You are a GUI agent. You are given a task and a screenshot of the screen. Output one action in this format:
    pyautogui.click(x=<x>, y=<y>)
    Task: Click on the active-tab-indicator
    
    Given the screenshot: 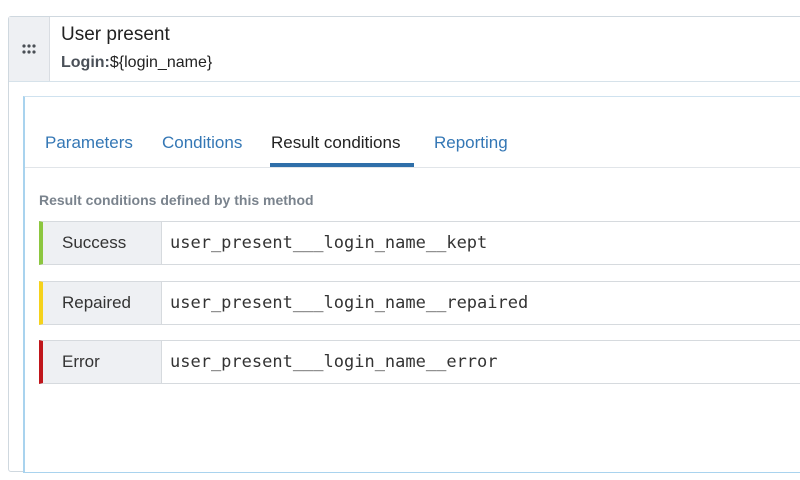 What is the action you would take?
    pyautogui.click(x=342, y=165)
    